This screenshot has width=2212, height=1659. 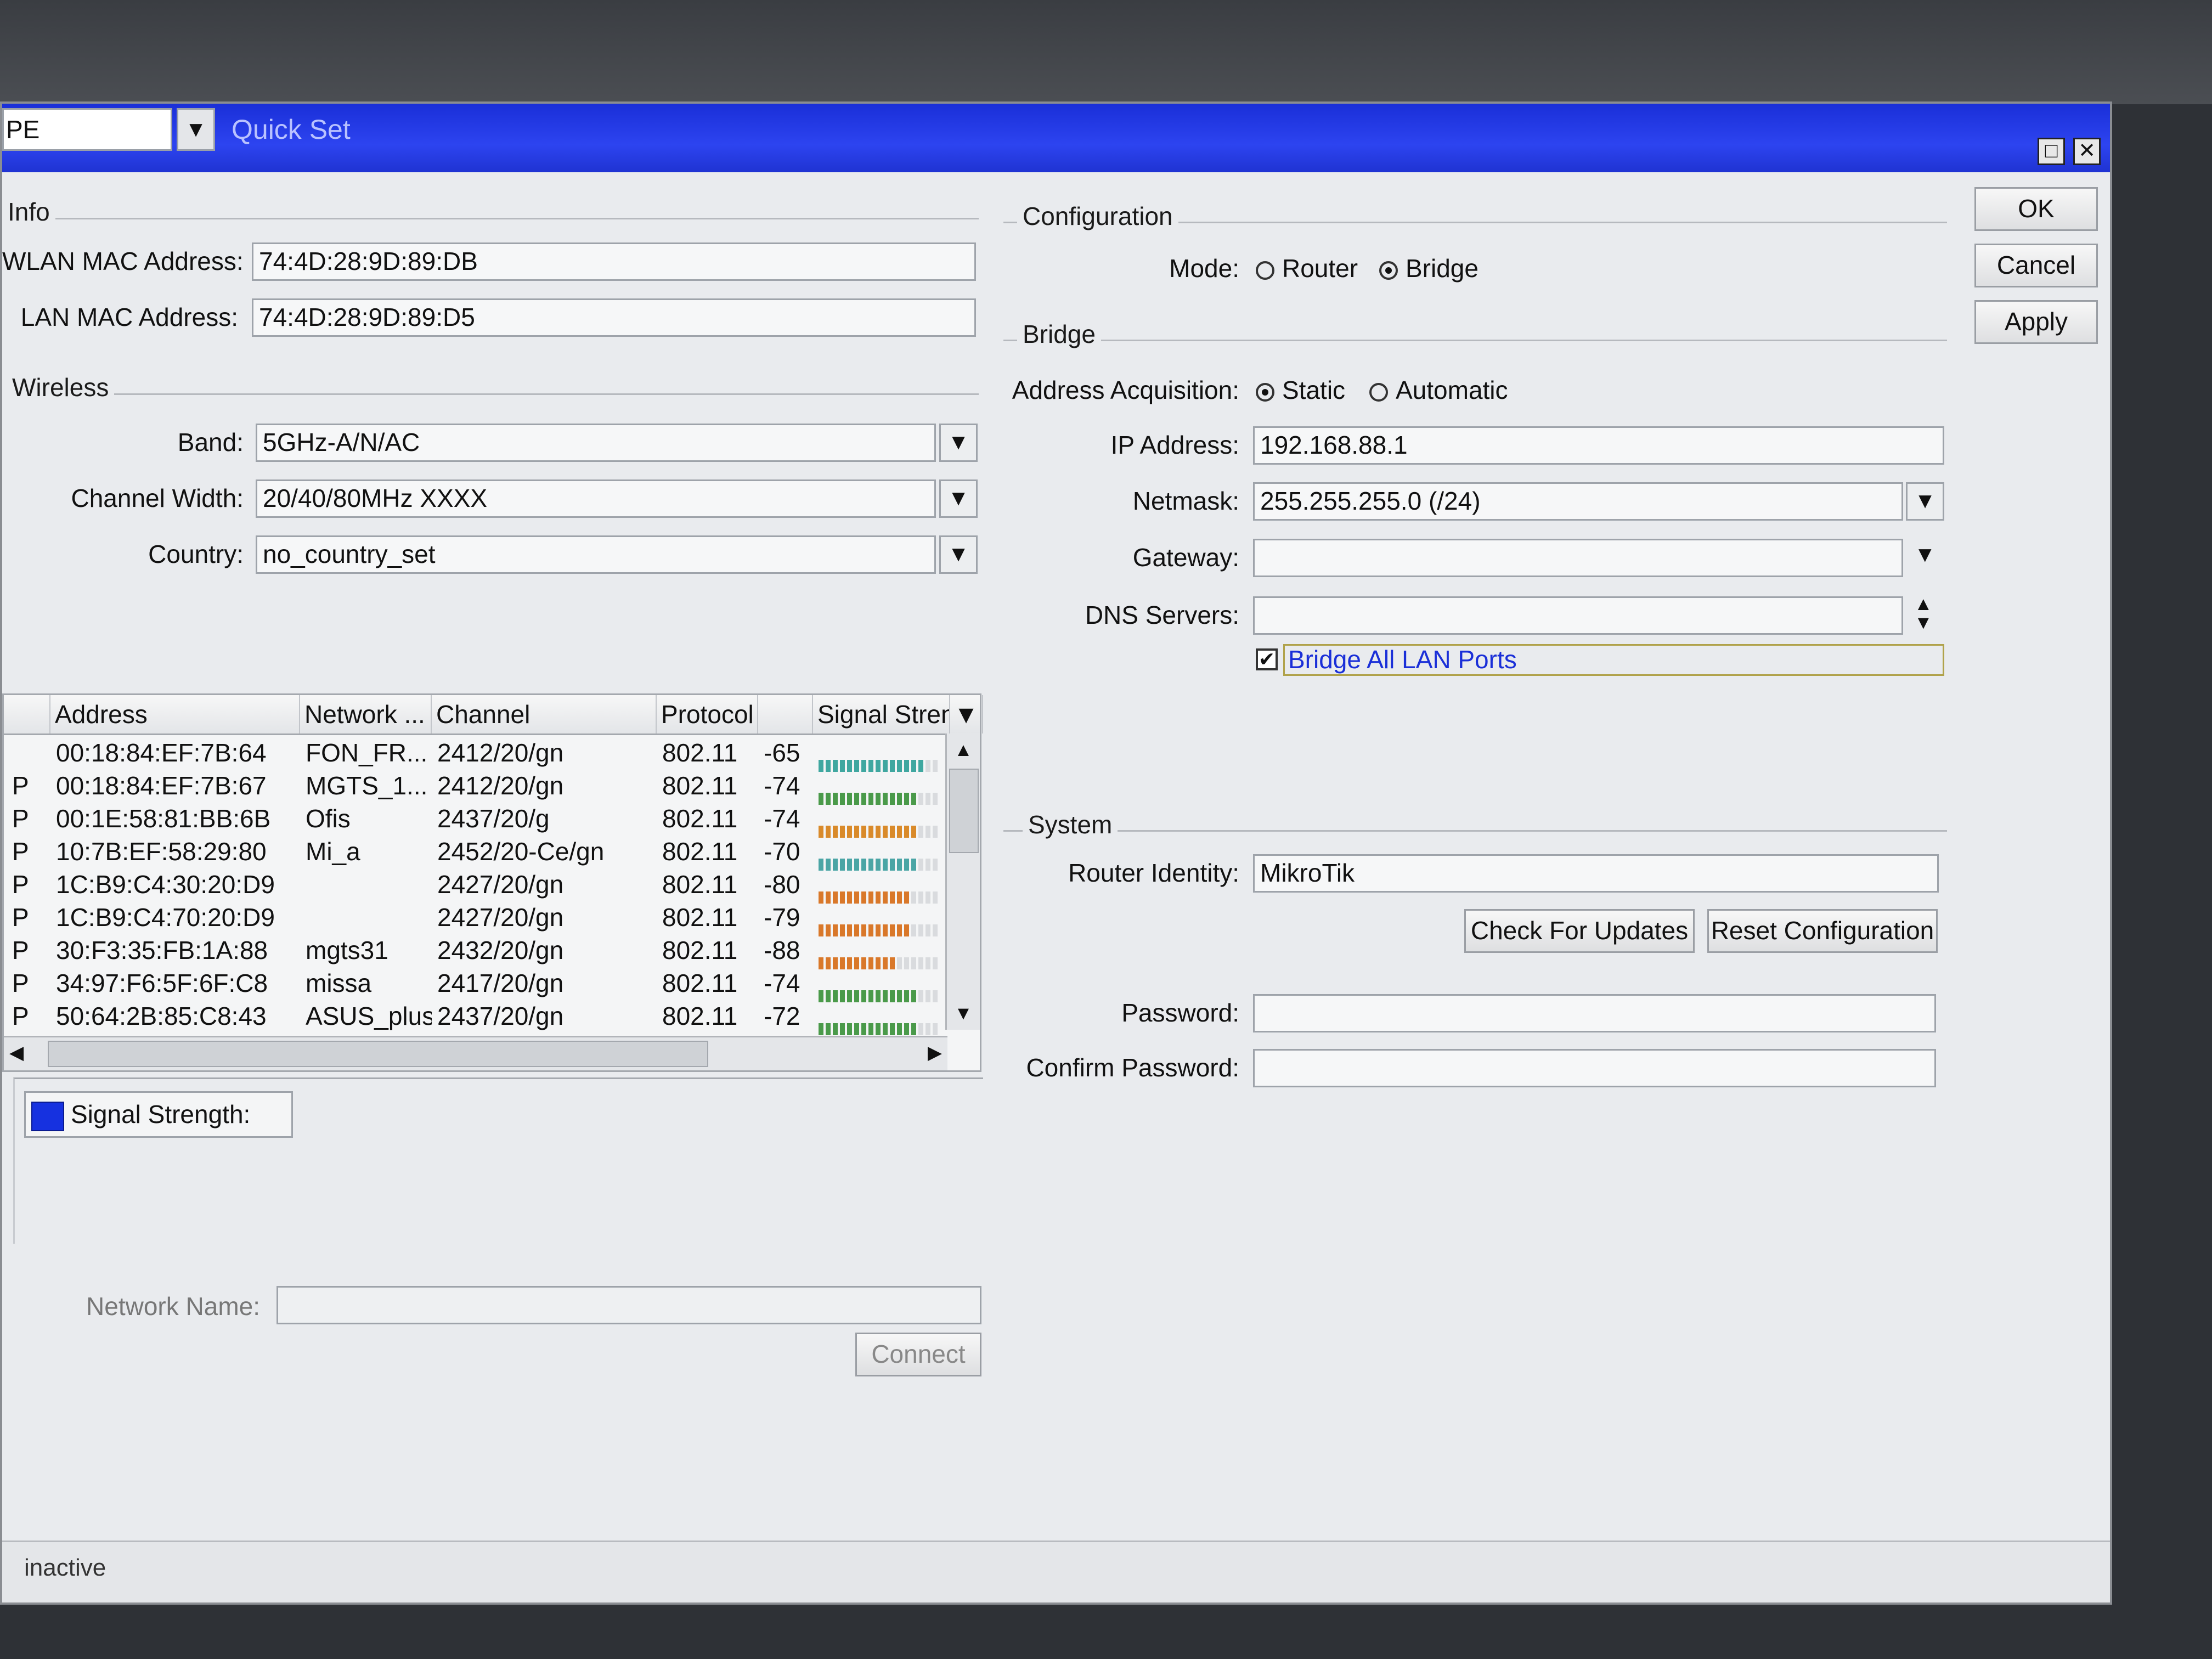 I want to click on cell-channel: 2412/20/gn, so click(x=501, y=785).